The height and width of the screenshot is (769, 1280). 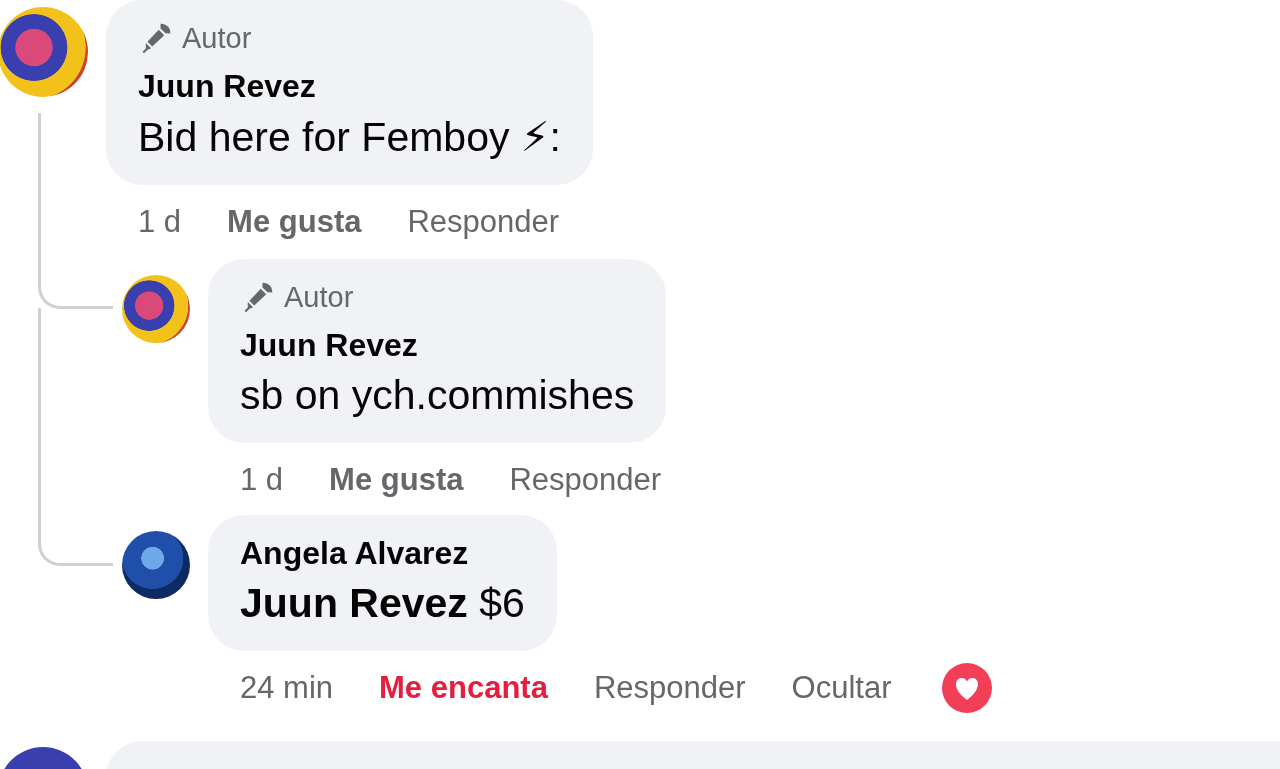 What do you see at coordinates (463, 688) in the screenshot?
I see `reaction-link: Me encanta` at bounding box center [463, 688].